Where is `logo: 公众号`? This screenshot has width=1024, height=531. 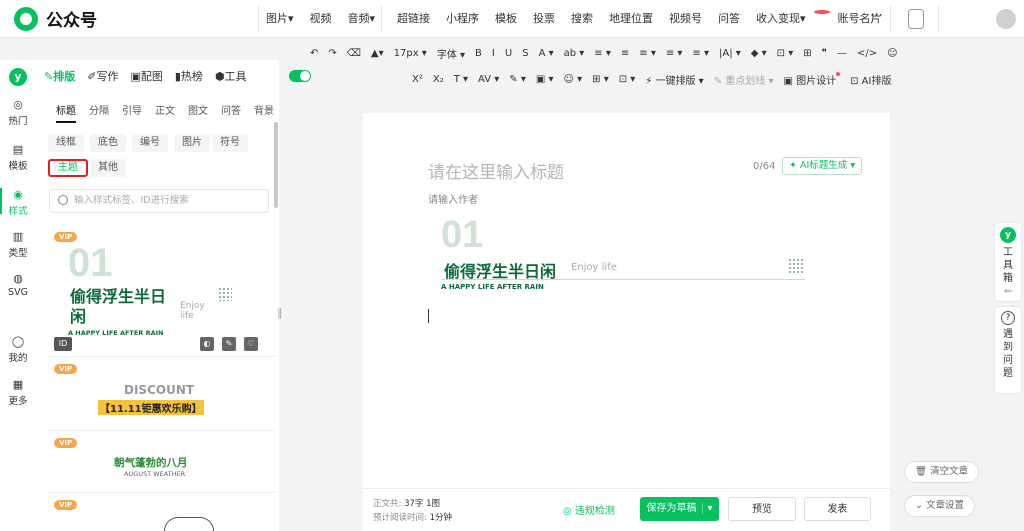
logo: 公众号 is located at coordinates (55, 18).